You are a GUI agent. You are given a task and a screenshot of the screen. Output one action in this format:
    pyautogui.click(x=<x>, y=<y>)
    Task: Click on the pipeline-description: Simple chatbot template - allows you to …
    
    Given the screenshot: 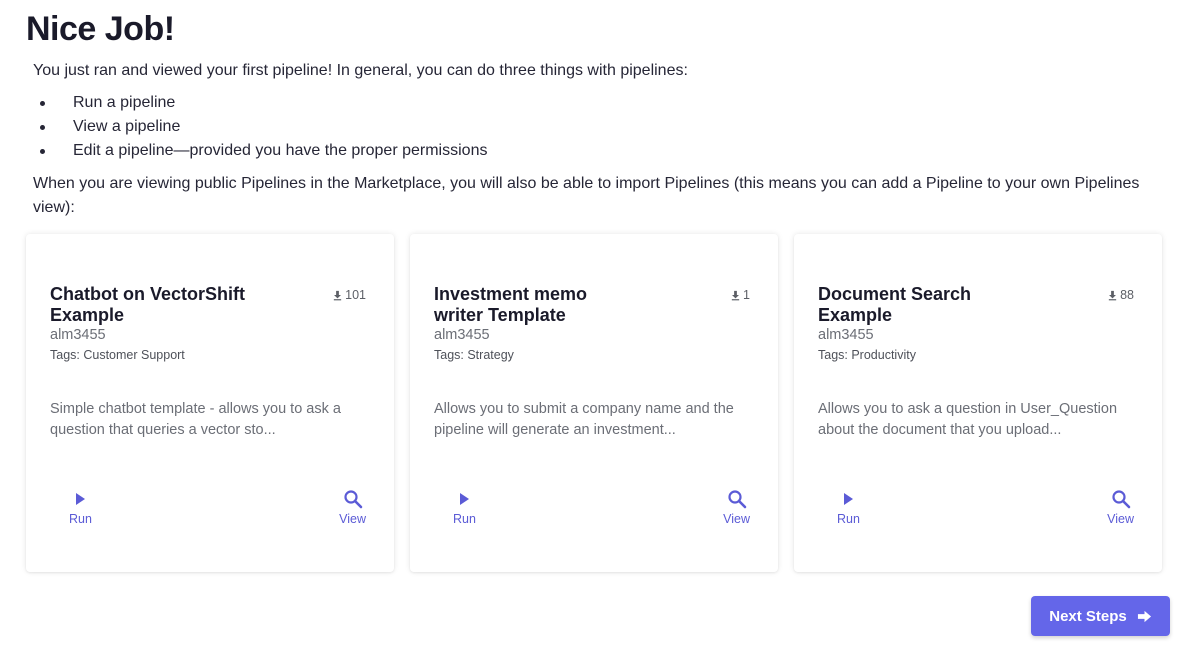 What is the action you would take?
    pyautogui.click(x=195, y=419)
    